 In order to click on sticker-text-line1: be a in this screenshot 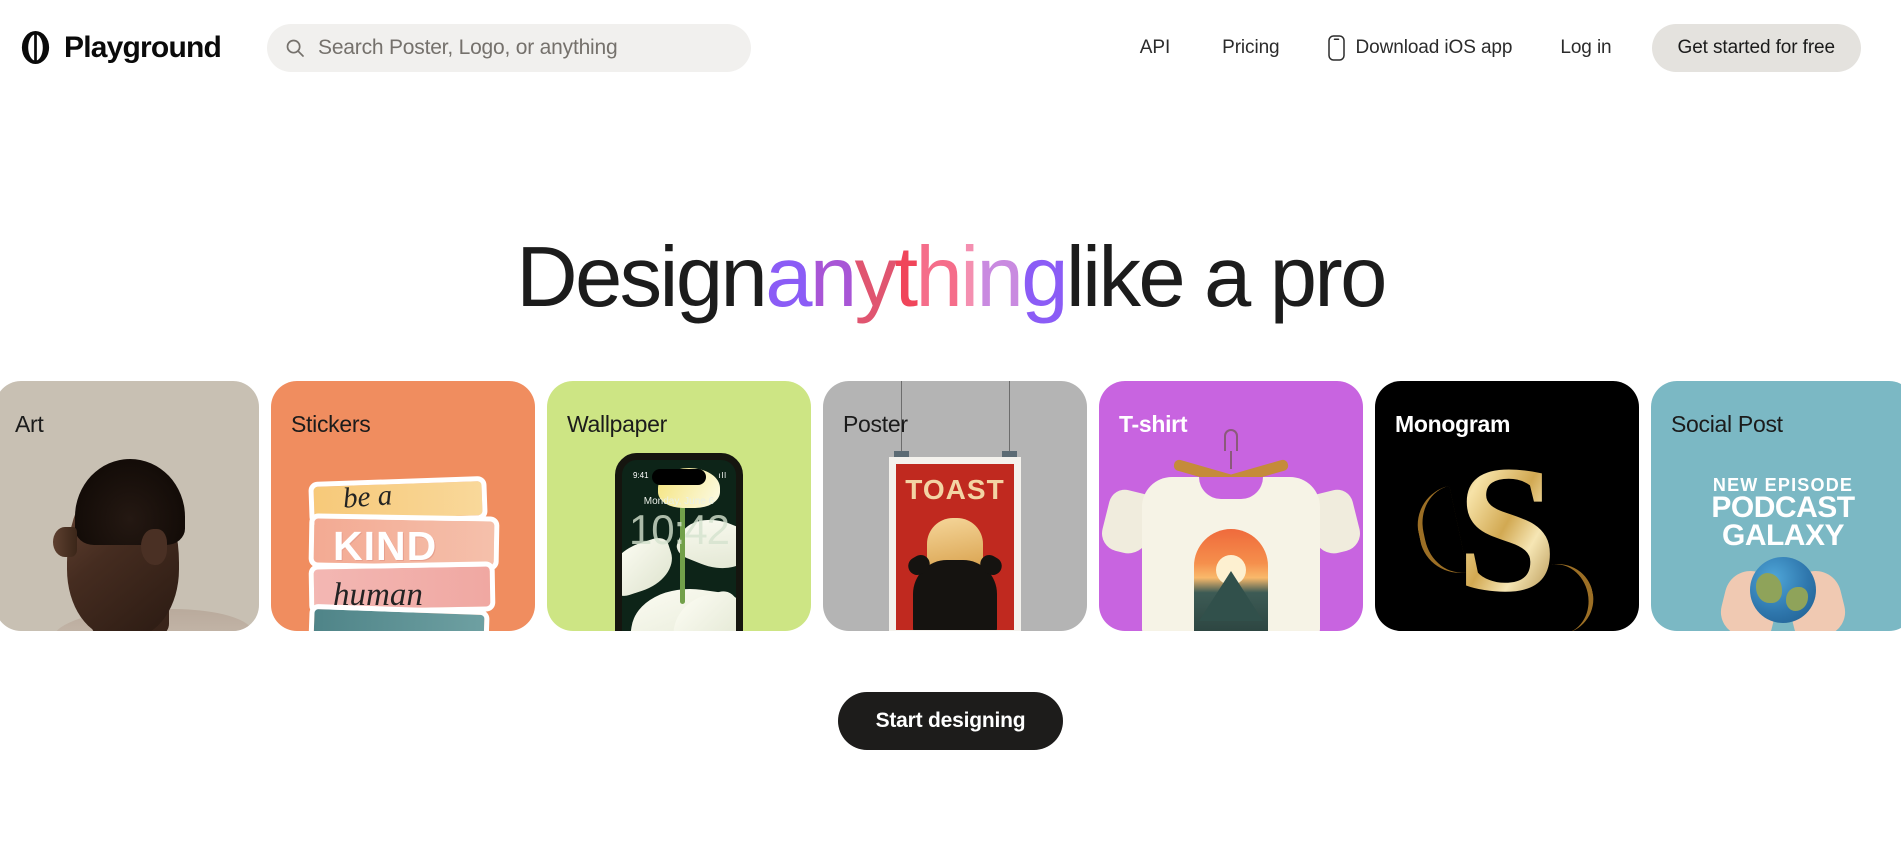, I will do `click(367, 497)`.